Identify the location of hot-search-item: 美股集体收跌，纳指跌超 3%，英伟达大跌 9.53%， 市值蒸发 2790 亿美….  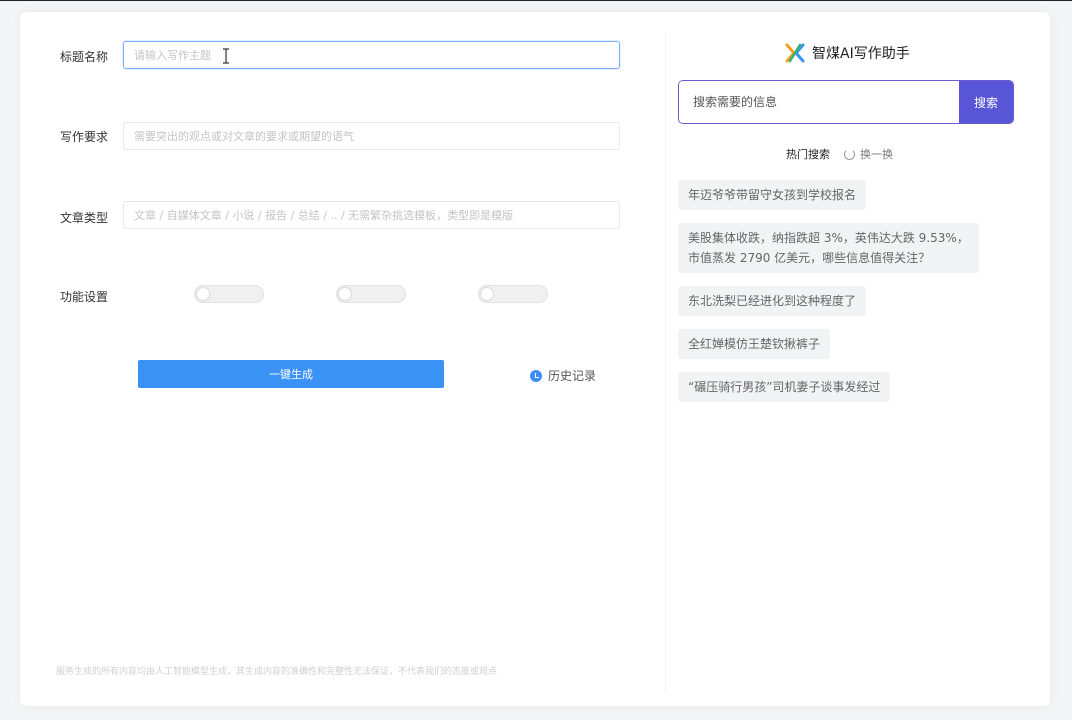
(828, 248).